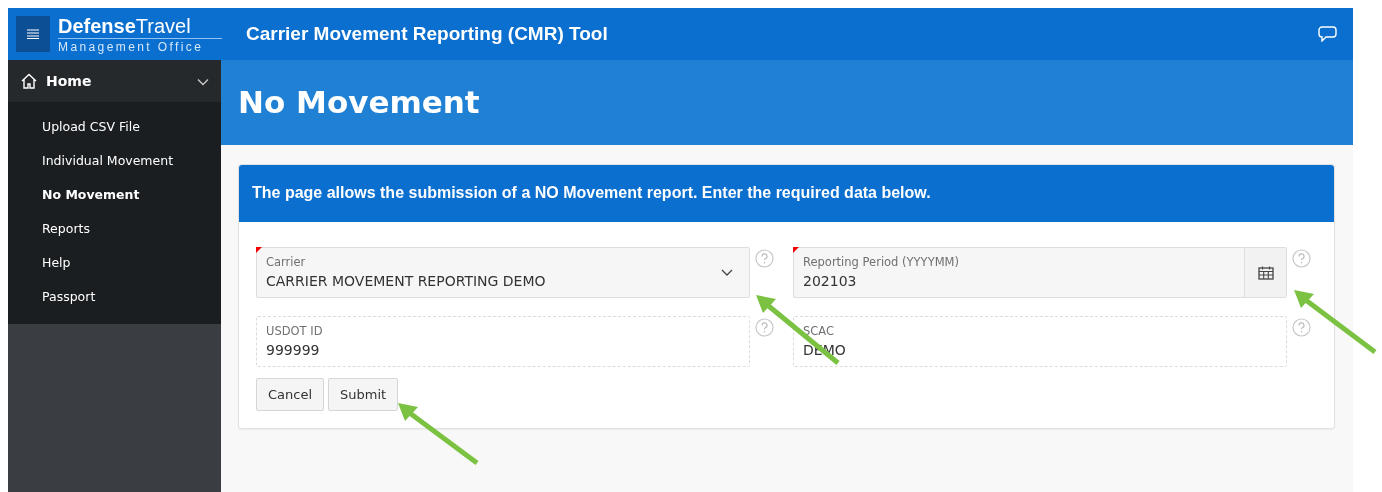 The image size is (1382, 492). I want to click on home-icon, so click(29, 81).